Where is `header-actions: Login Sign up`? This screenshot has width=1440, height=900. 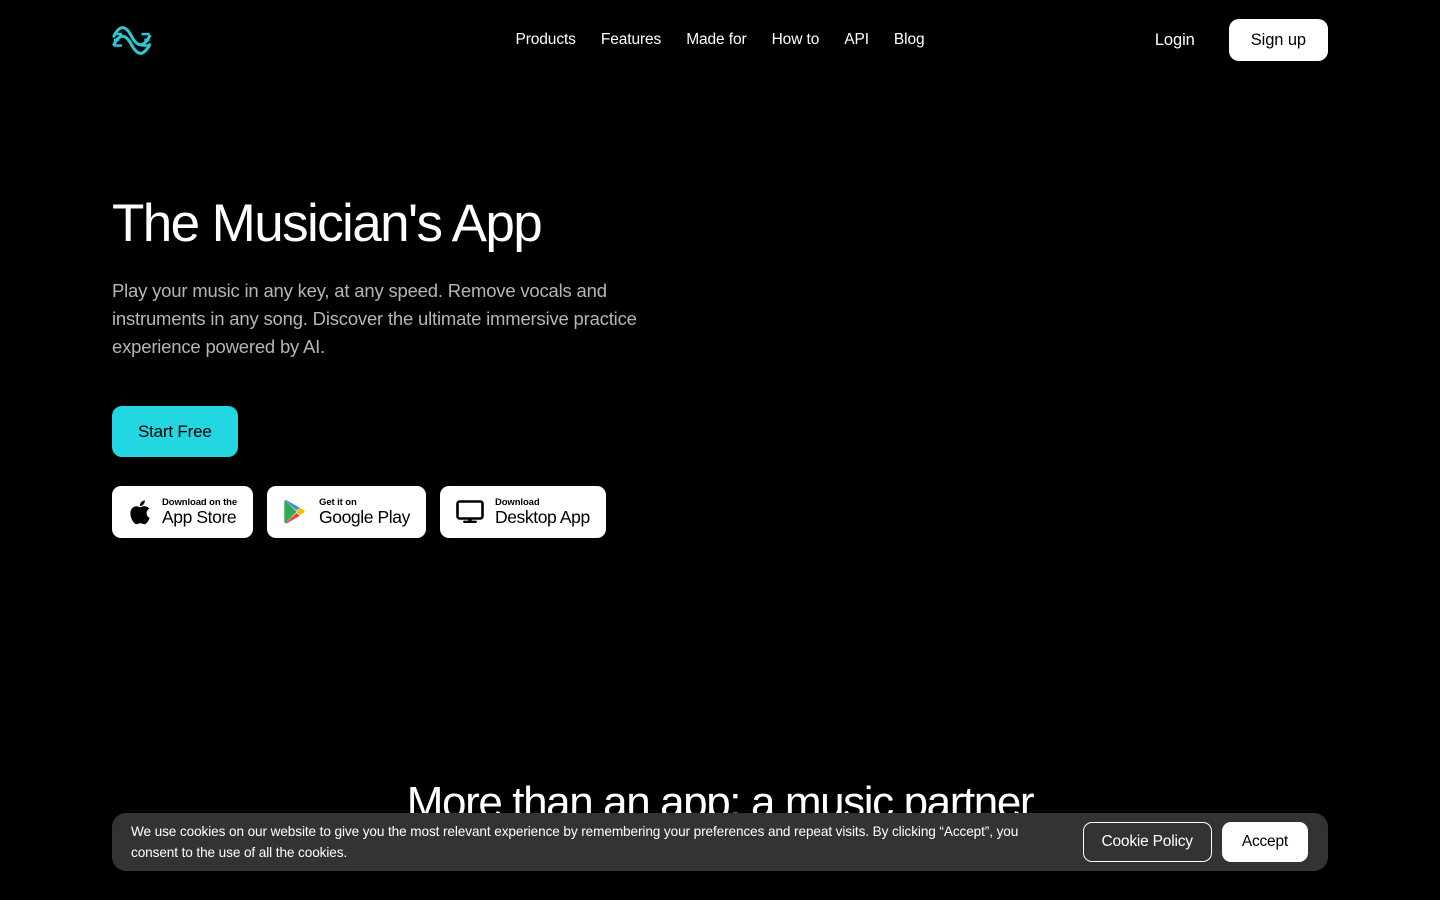
header-actions: Login Sign up is located at coordinates (1241, 40).